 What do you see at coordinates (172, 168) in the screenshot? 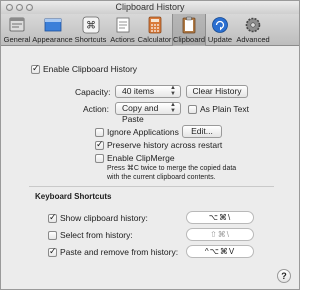
I see `clipmerge-hint-line1: Press ⌘C twice to merge the copied data` at bounding box center [172, 168].